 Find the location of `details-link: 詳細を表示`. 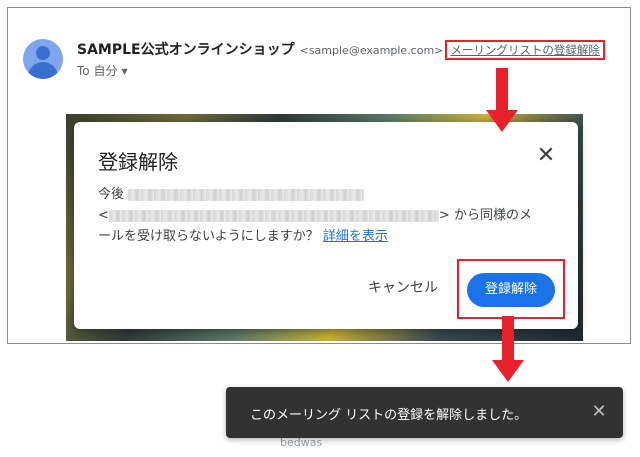

details-link: 詳細を表示 is located at coordinates (355, 236).